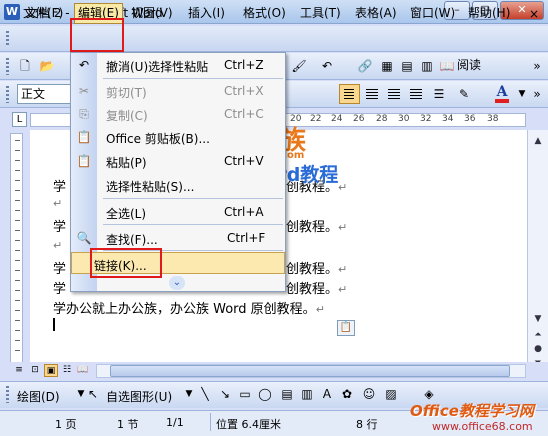 This screenshot has height=436, width=548. What do you see at coordinates (265, 394) in the screenshot?
I see `oval-tool-icon: ◯` at bounding box center [265, 394].